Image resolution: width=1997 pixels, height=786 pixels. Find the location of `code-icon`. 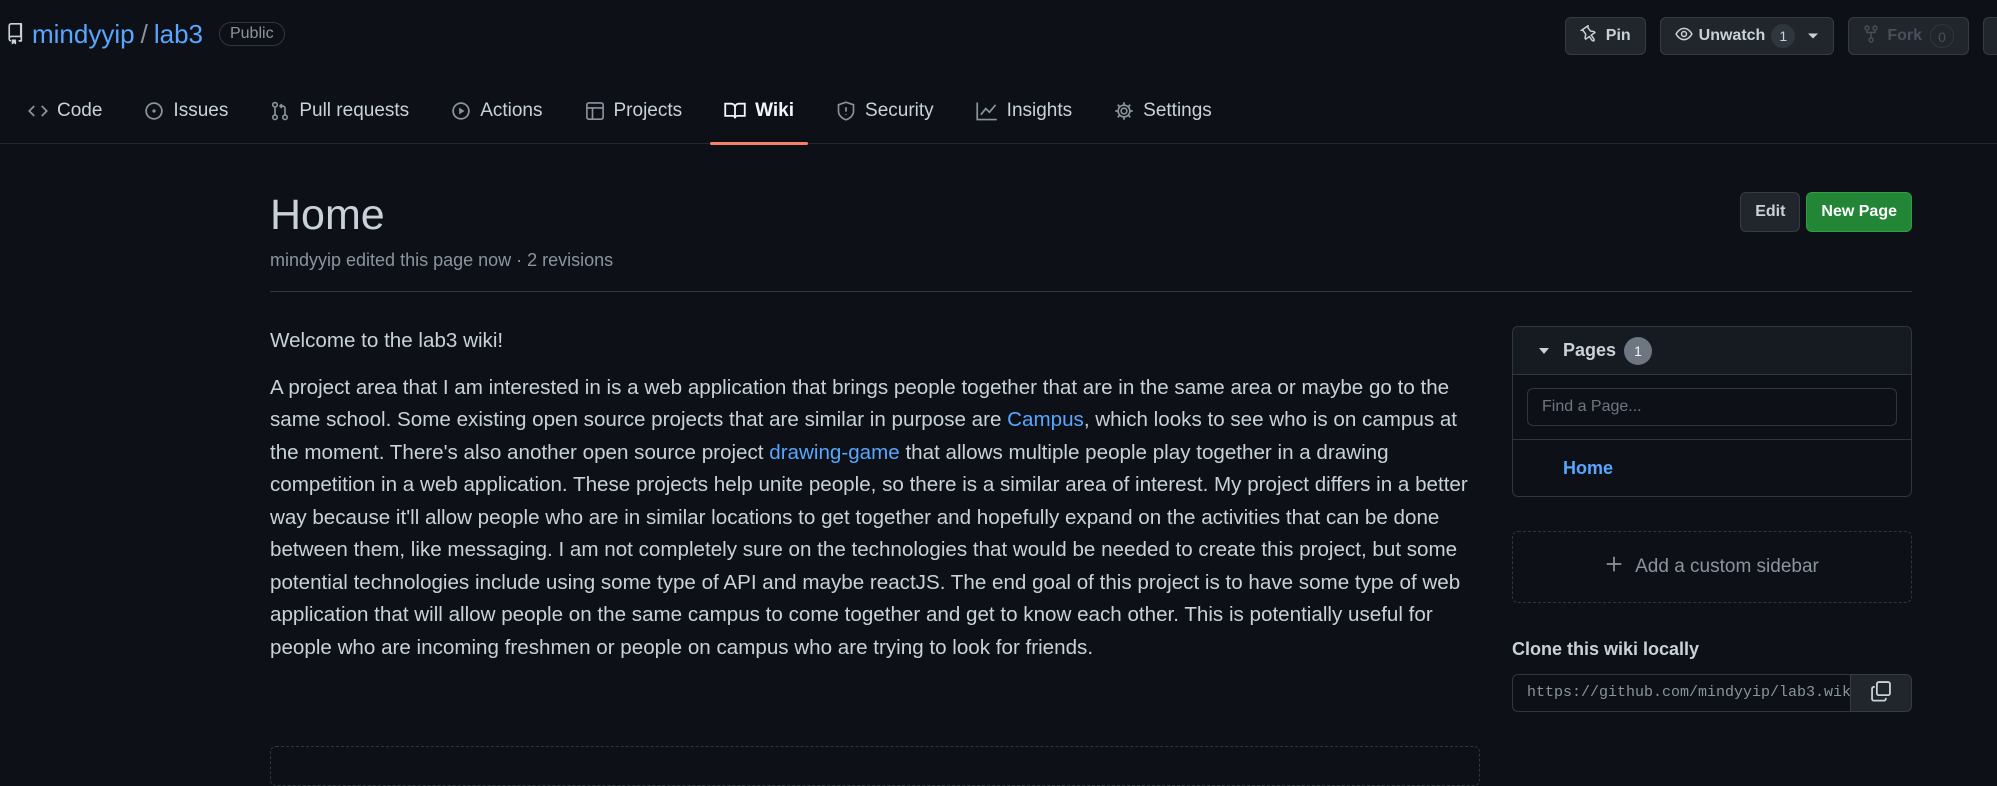

code-icon is located at coordinates (38, 111).